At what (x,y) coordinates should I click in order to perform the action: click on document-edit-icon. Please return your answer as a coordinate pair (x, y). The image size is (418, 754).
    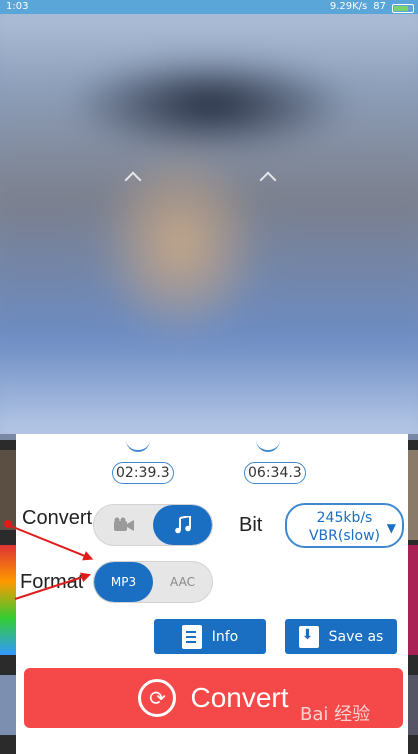
    Looking at the image, I should click on (191, 636).